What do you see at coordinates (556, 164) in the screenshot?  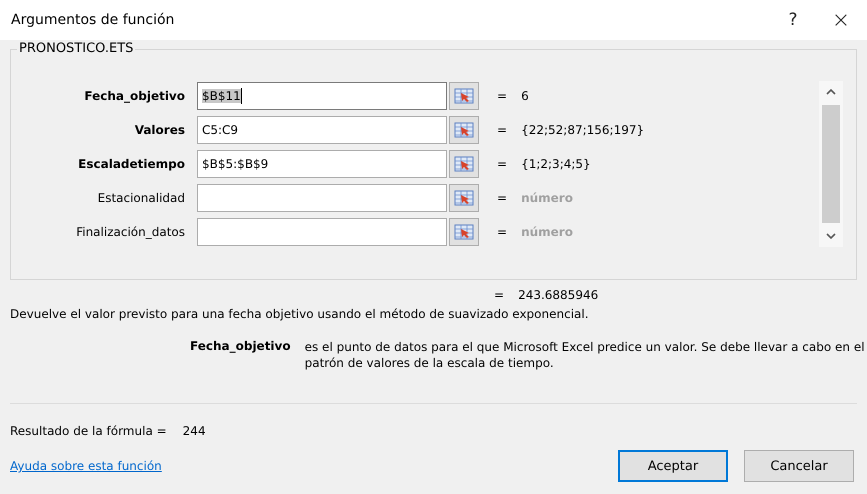 I see `argument-result: {1;2;3;4;5}` at bounding box center [556, 164].